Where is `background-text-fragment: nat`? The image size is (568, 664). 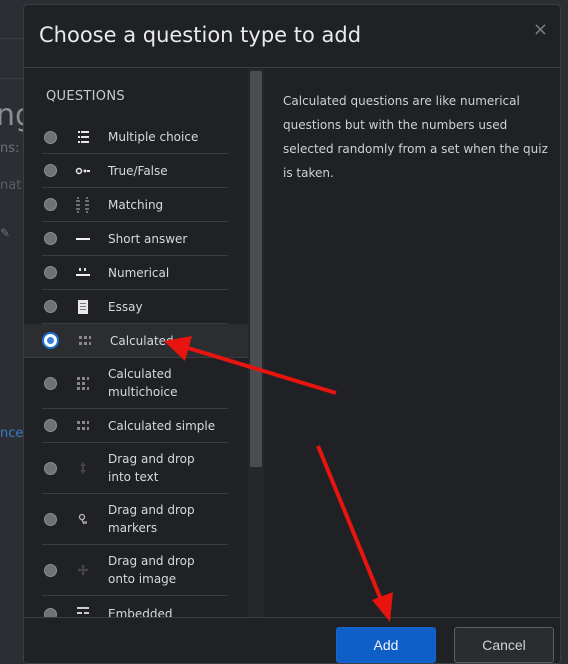
background-text-fragment: nat is located at coordinates (11, 185).